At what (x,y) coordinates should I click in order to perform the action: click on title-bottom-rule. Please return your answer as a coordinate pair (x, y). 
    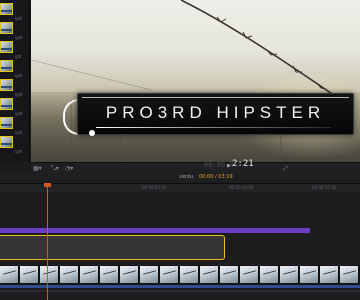
    Looking at the image, I should click on (213, 127).